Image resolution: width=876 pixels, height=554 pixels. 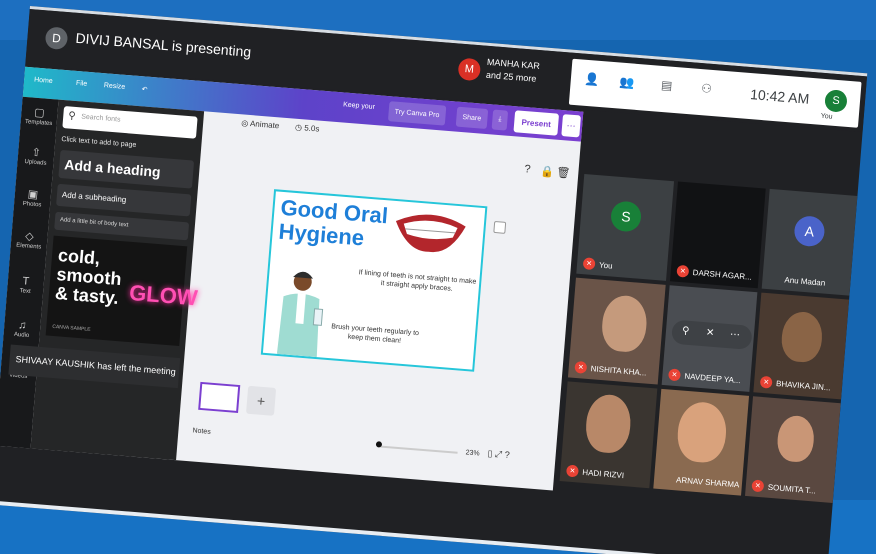 What do you see at coordinates (836, 101) in the screenshot?
I see `self-avatar: S` at bounding box center [836, 101].